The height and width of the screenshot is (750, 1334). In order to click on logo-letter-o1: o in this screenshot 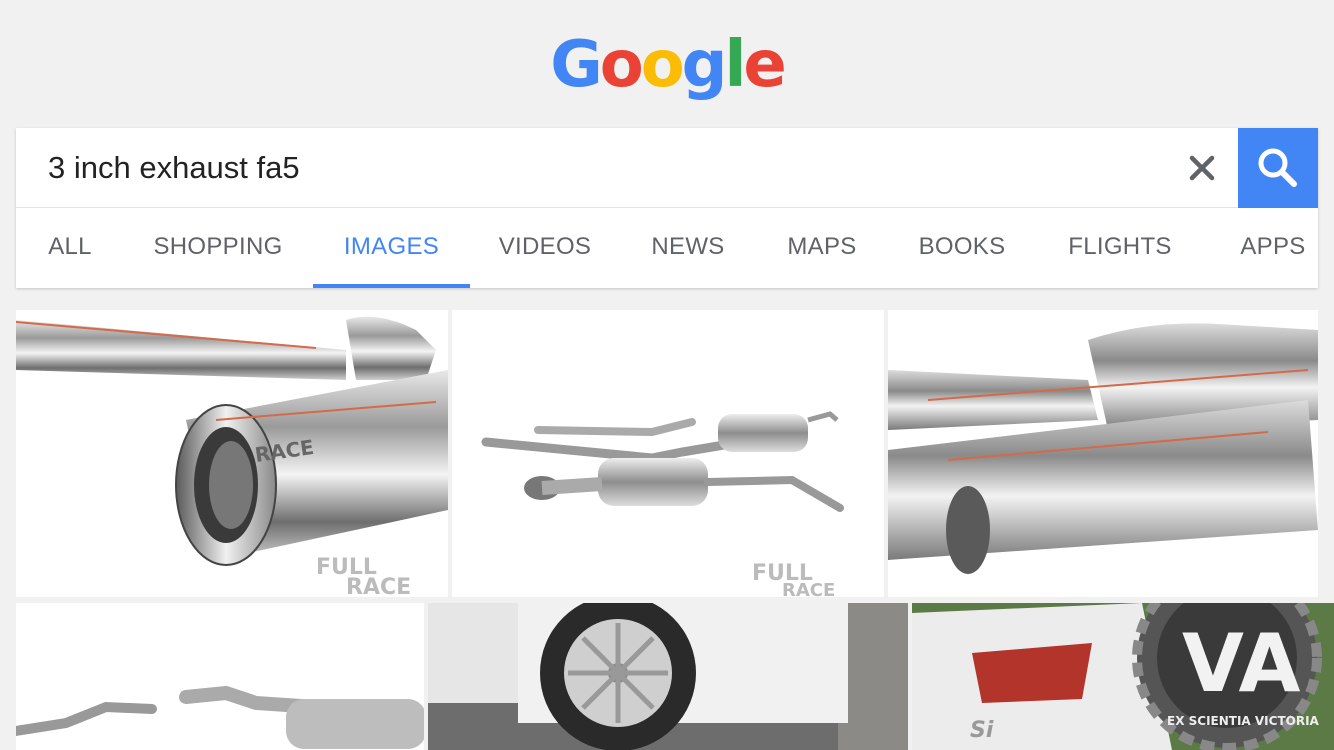, I will do `click(621, 65)`.